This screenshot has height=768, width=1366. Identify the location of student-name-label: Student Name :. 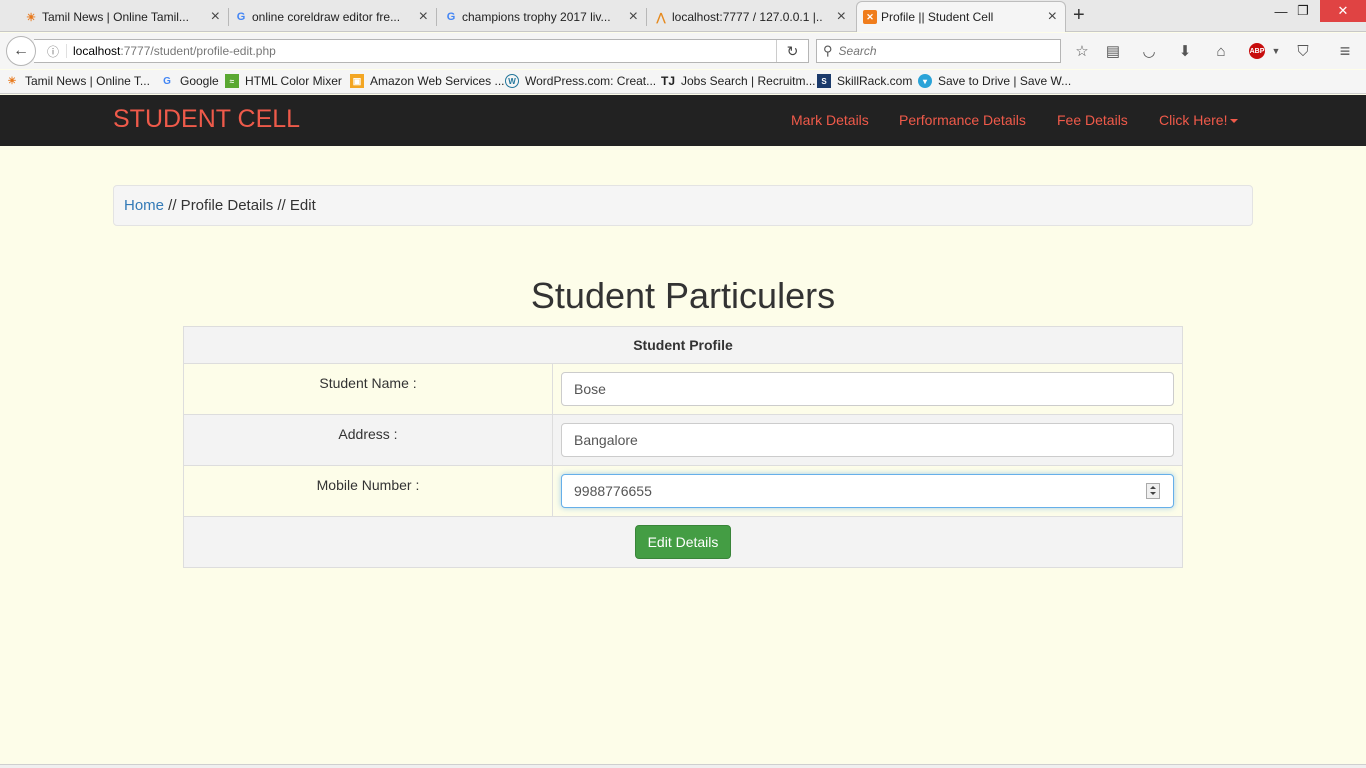
(368, 389).